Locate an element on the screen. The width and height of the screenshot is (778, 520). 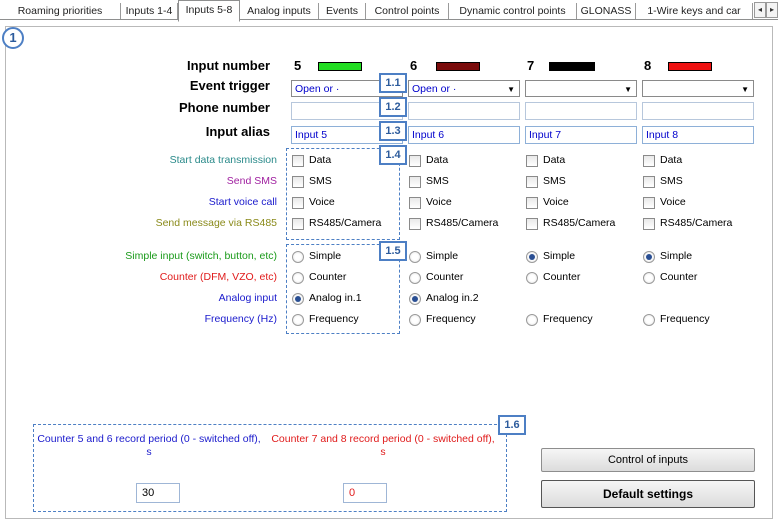
frequency-radio-7-label: Frequency is located at coordinates (568, 319).